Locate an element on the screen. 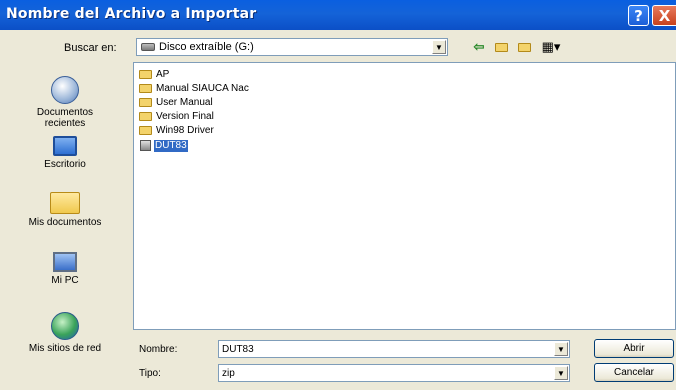 This screenshot has width=676, height=390. help-icon: ? is located at coordinates (638, 15).